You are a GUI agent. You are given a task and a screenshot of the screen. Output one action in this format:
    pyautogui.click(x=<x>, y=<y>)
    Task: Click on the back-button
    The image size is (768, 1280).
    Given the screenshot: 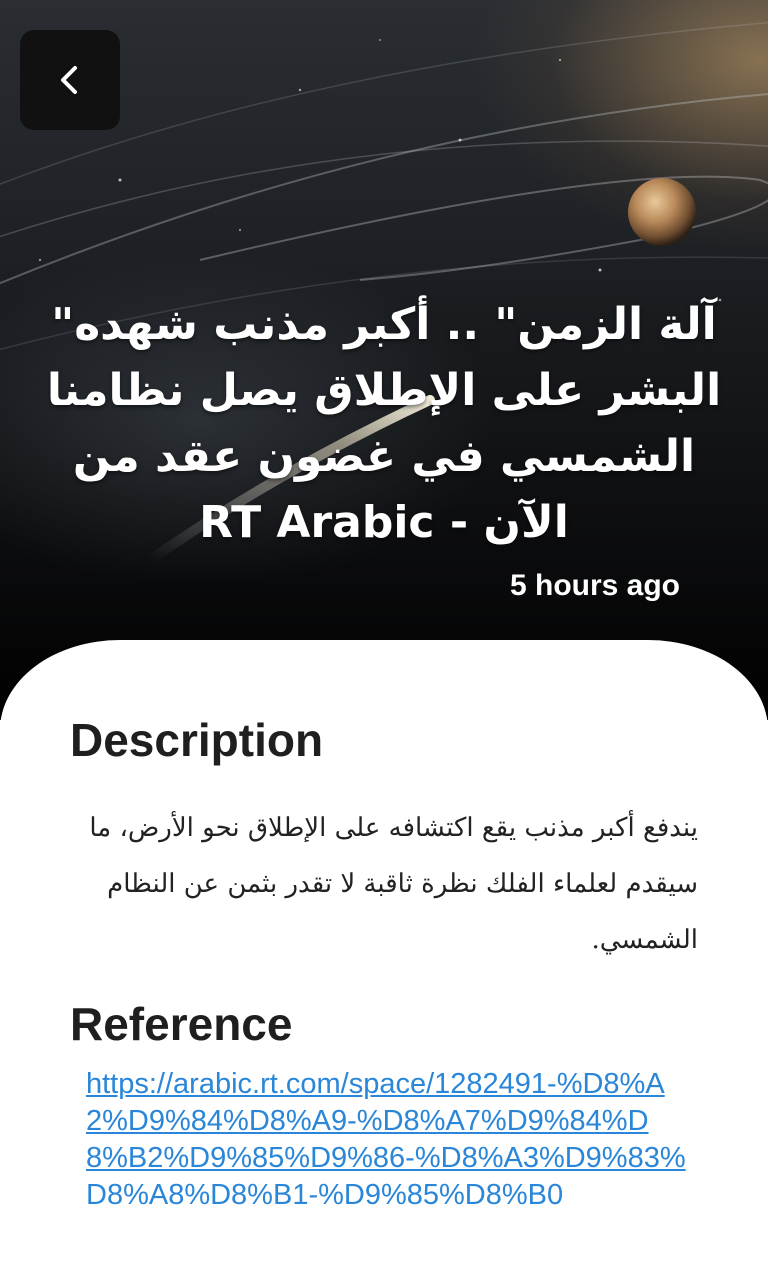 What is the action you would take?
    pyautogui.click(x=70, y=80)
    